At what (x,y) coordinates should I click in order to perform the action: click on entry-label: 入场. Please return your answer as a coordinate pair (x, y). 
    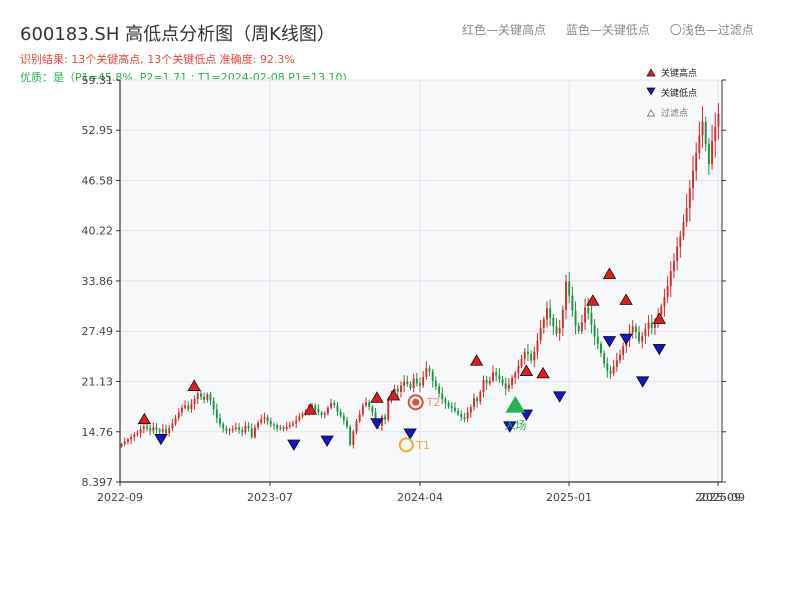
    Looking at the image, I should click on (515, 425).